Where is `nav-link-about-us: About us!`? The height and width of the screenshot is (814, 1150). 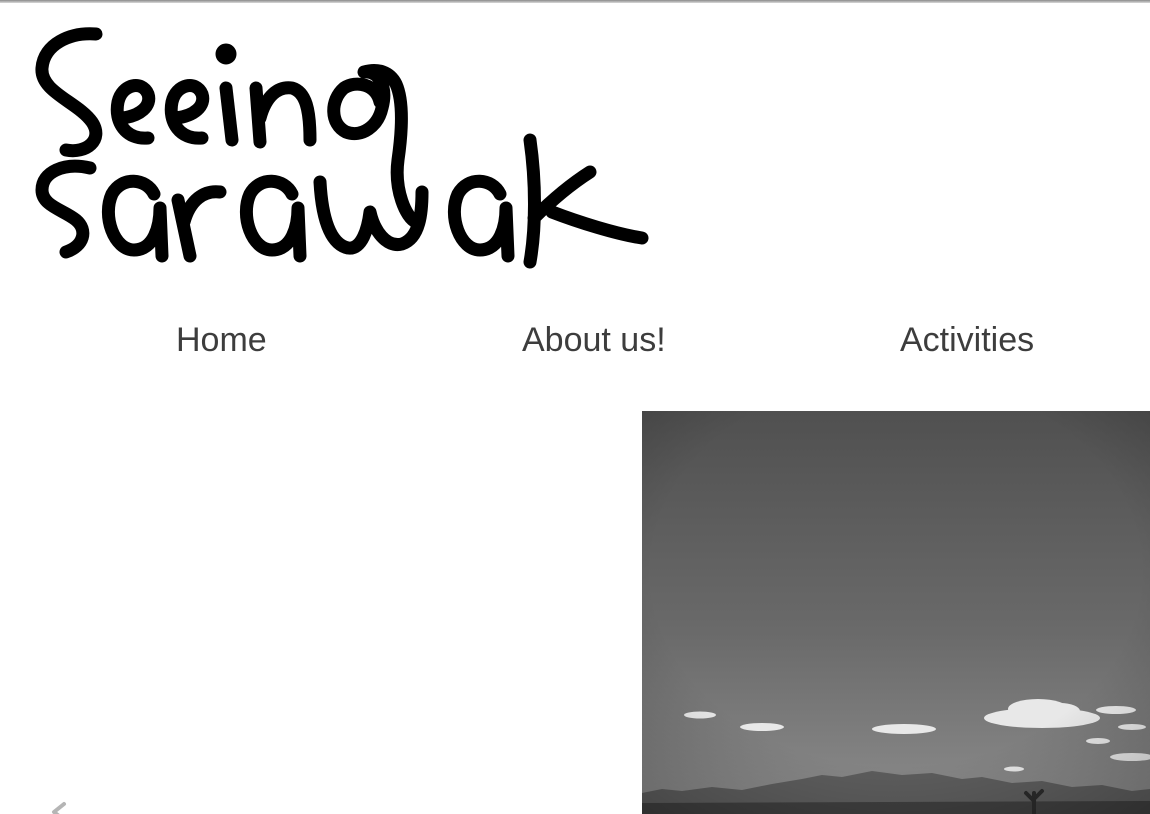 nav-link-about-us: About us! is located at coordinates (594, 340).